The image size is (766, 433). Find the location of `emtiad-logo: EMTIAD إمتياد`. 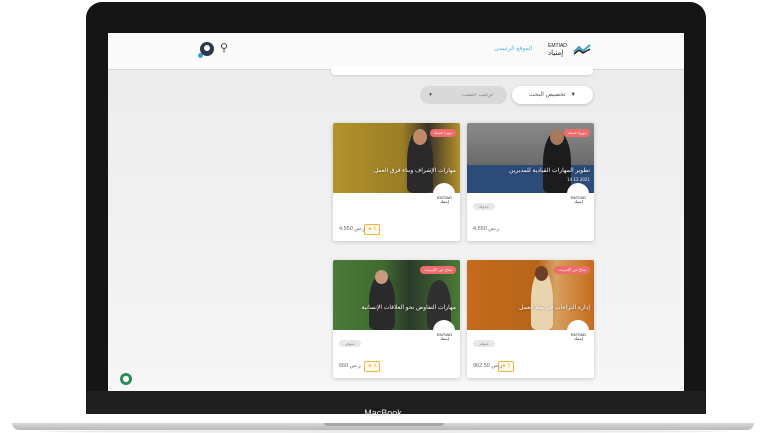

emtiad-logo: EMTIAD إمتياد is located at coordinates (569, 50).